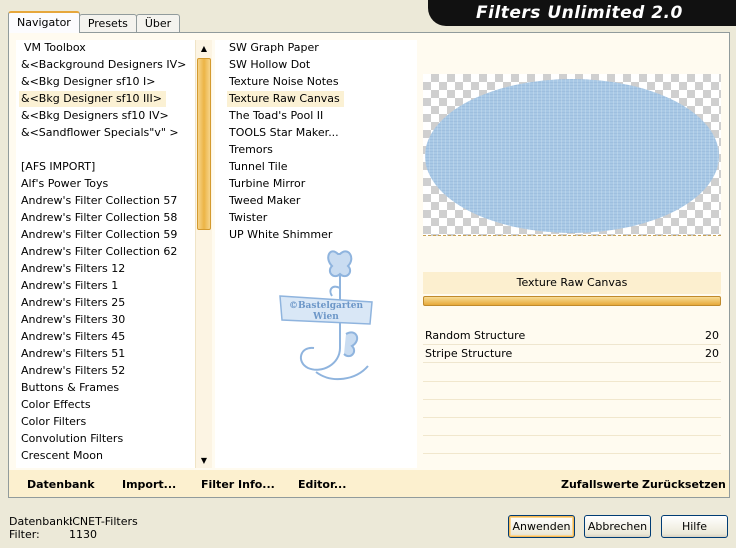 Image resolution: width=736 pixels, height=548 pixels. I want to click on zufallswerte-button: Zufallswerte, so click(600, 484).